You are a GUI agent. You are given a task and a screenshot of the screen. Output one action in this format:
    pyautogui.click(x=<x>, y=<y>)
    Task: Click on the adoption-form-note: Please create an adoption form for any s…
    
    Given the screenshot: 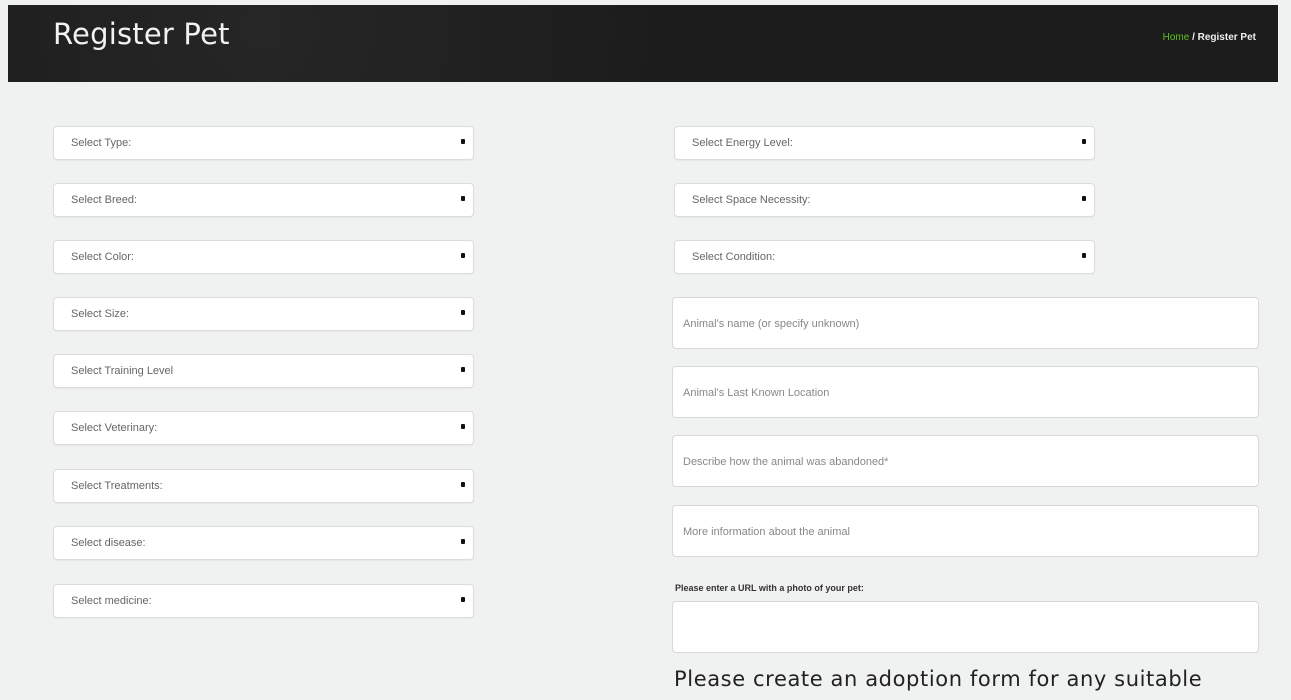 What is the action you would take?
    pyautogui.click(x=938, y=679)
    